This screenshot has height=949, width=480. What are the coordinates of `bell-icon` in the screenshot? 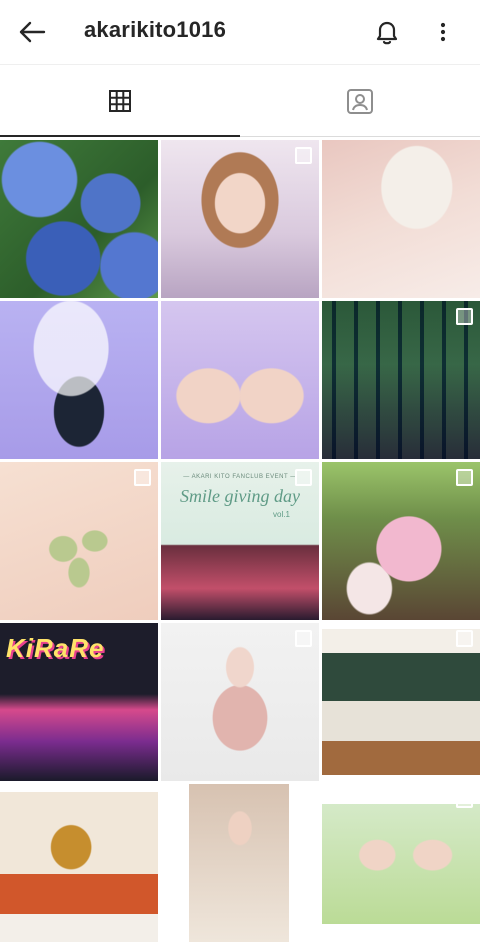 It's located at (387, 33).